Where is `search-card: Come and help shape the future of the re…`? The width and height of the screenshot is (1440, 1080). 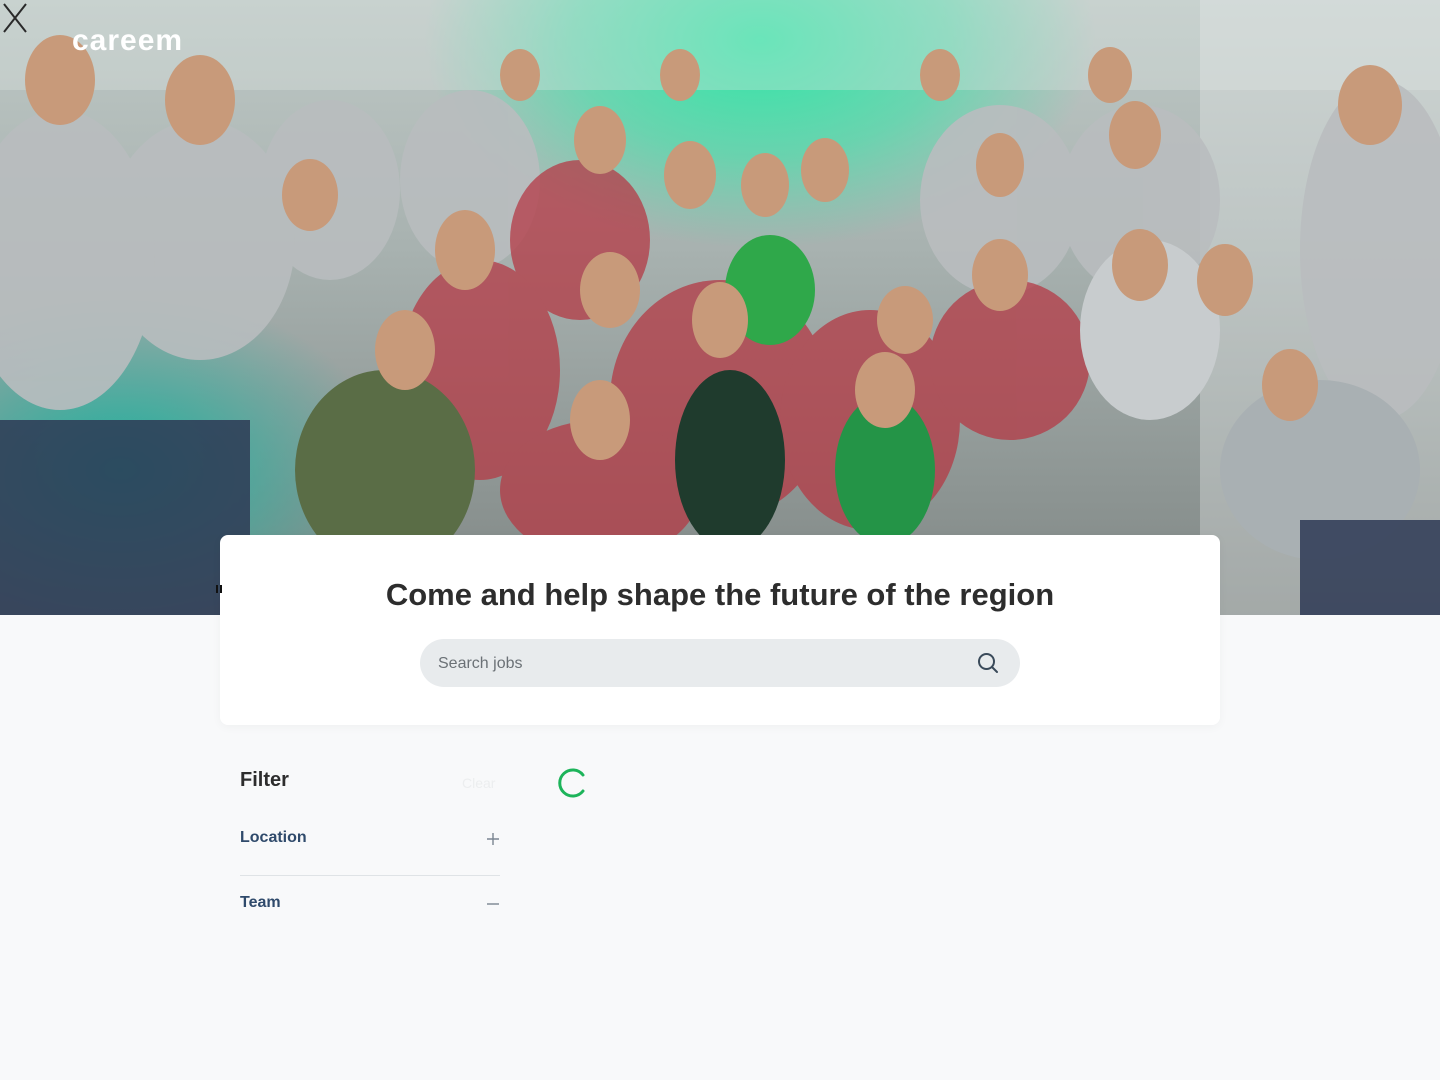 search-card: Come and help shape the future of the re… is located at coordinates (718, 630).